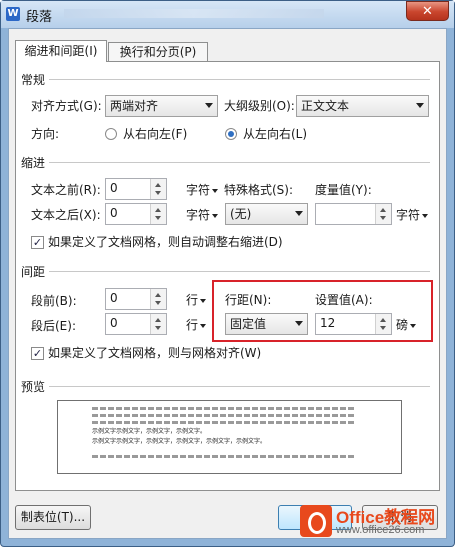 The image size is (455, 547). Describe the element at coordinates (136, 299) in the screenshot. I see `space-before-spinner: 0` at that location.